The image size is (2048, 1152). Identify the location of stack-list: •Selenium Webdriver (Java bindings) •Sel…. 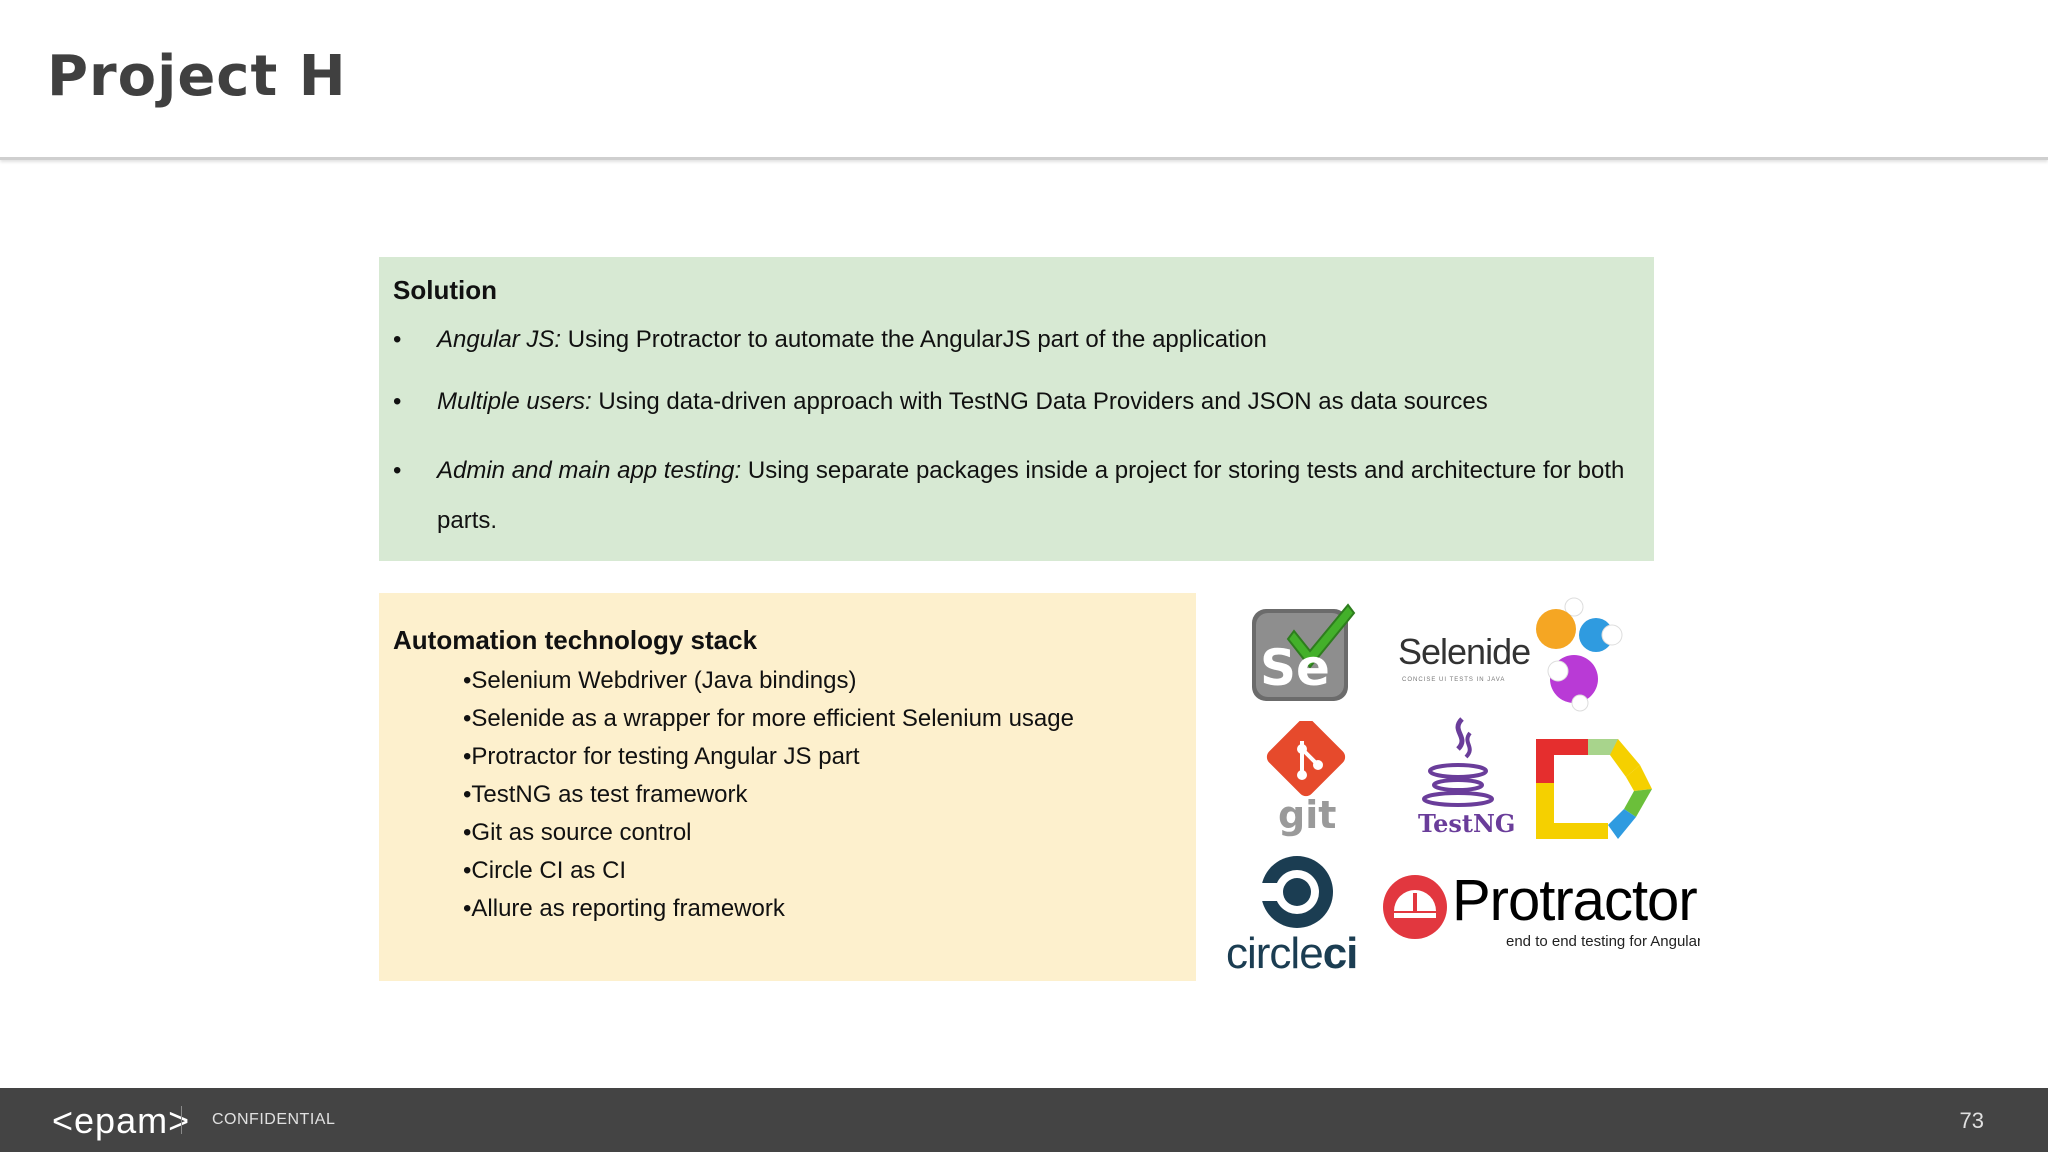
(787, 795).